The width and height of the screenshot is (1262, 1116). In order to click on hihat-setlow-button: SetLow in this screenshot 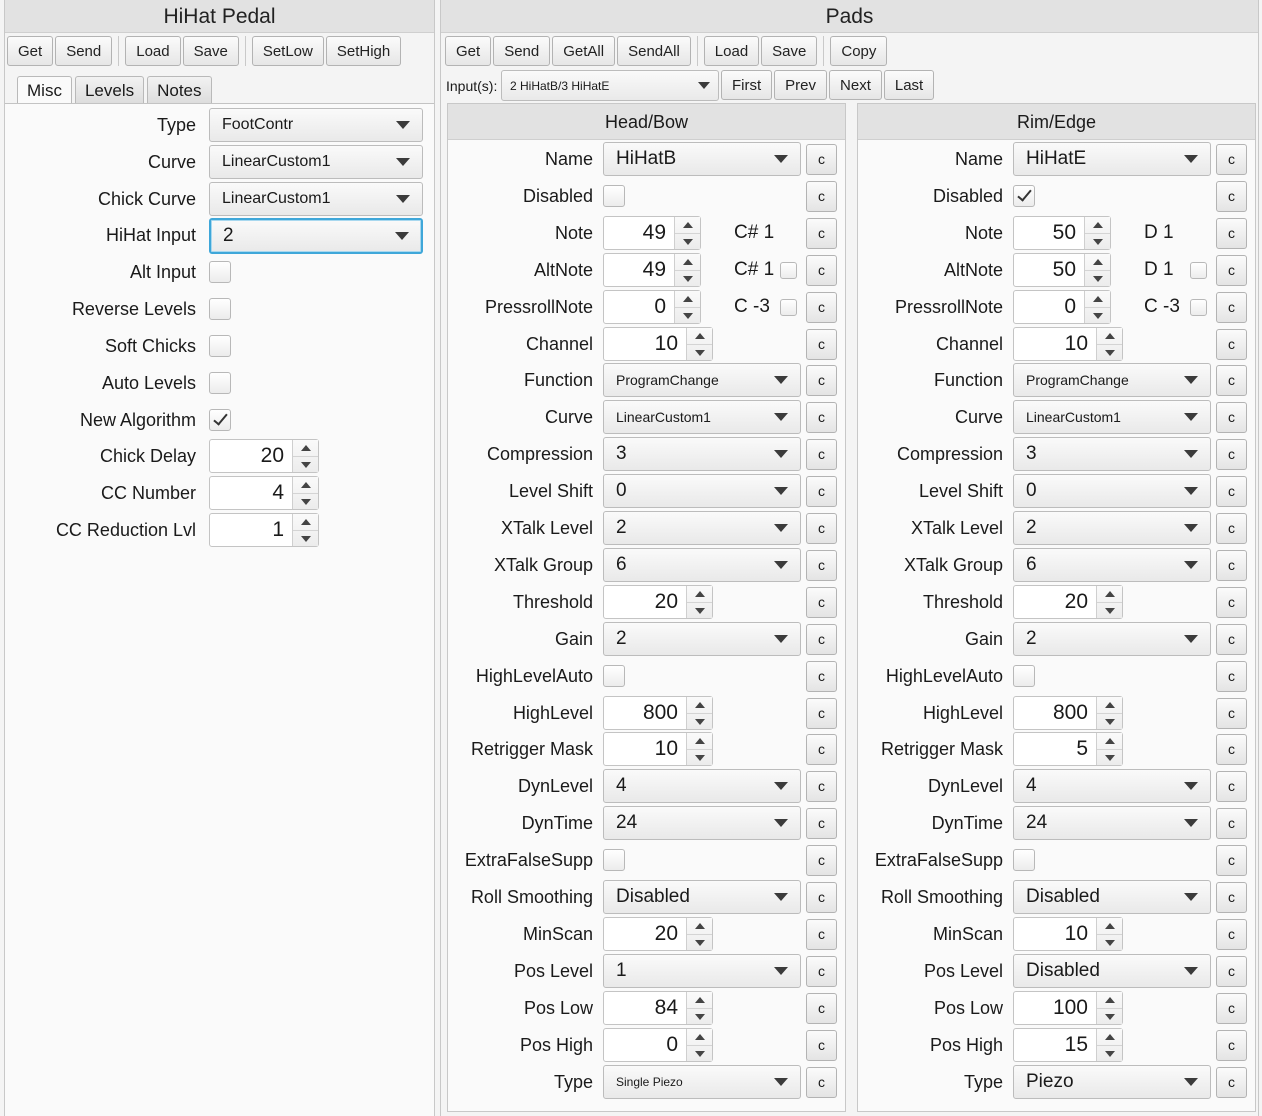, I will do `click(287, 51)`.